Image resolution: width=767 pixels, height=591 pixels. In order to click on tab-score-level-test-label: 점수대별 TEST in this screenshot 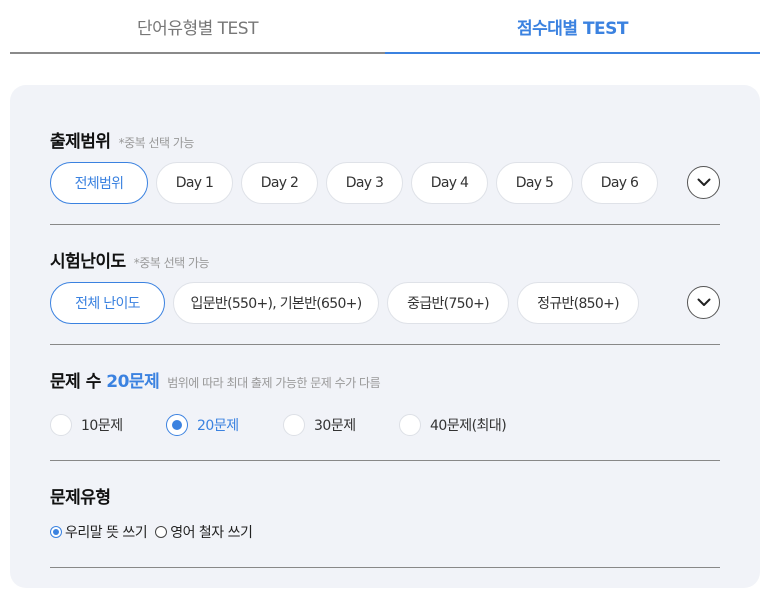, I will do `click(572, 28)`.